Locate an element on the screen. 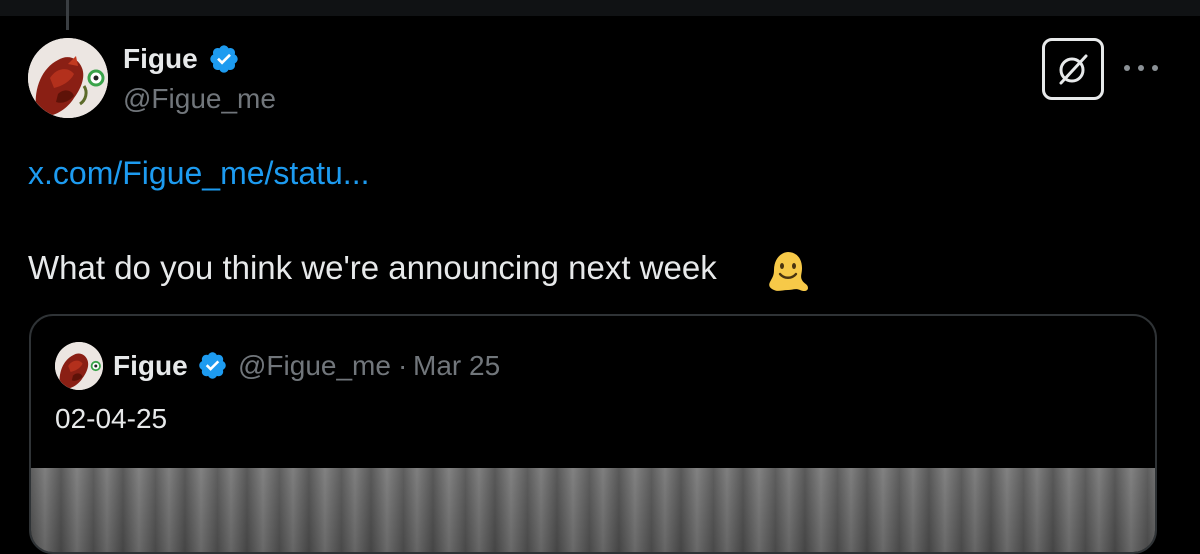  author-handle: @Figue_me is located at coordinates (199, 99).